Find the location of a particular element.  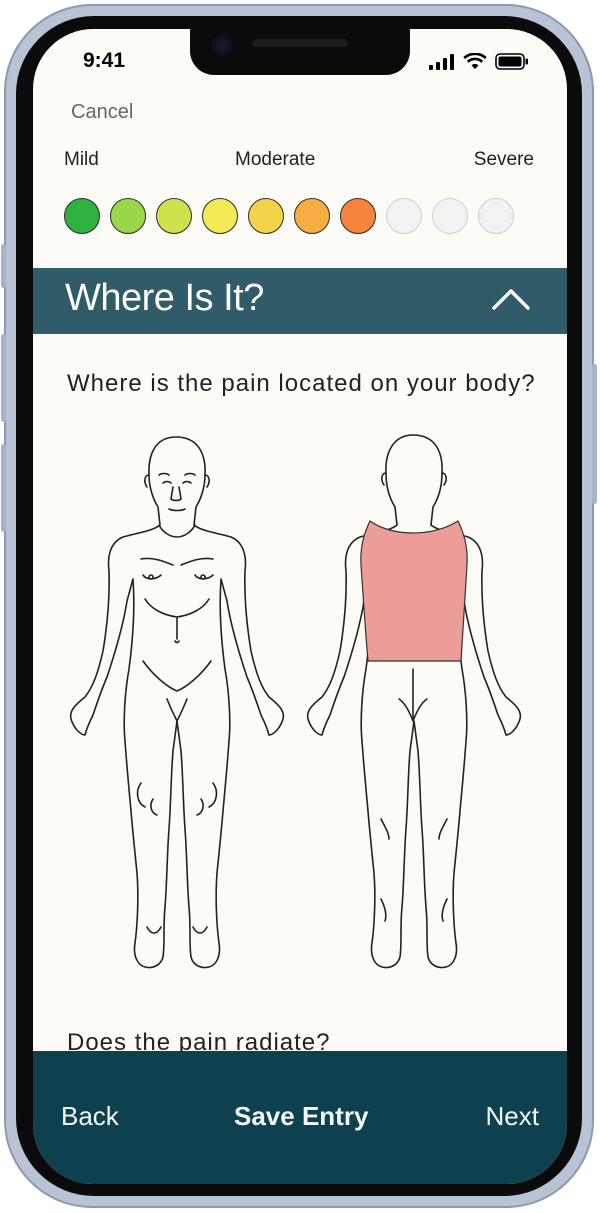

pain-region-upper-back is located at coordinates (414, 591).